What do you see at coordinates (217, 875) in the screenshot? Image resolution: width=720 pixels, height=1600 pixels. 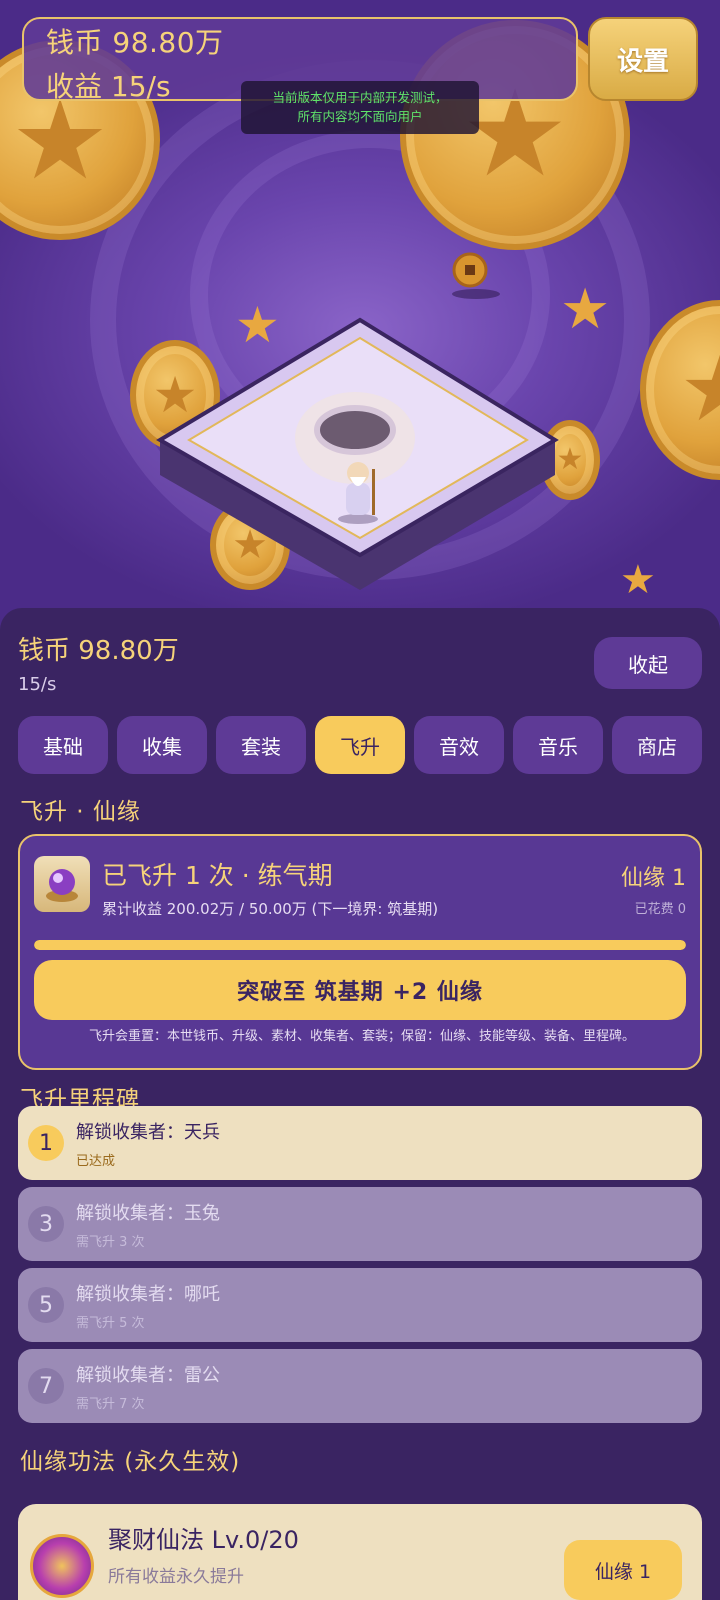 I see `ascend-count-title: 已飞升 1 次 · 练气期` at bounding box center [217, 875].